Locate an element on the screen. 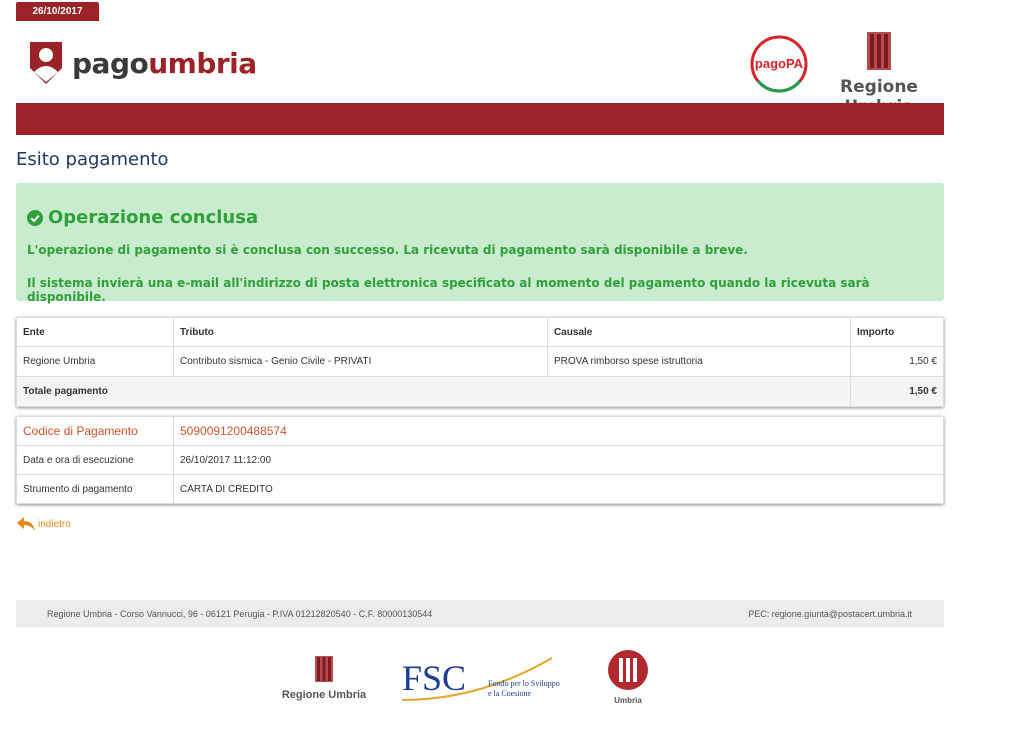  total-row: Totale pagamento 1,50 € is located at coordinates (480, 391).